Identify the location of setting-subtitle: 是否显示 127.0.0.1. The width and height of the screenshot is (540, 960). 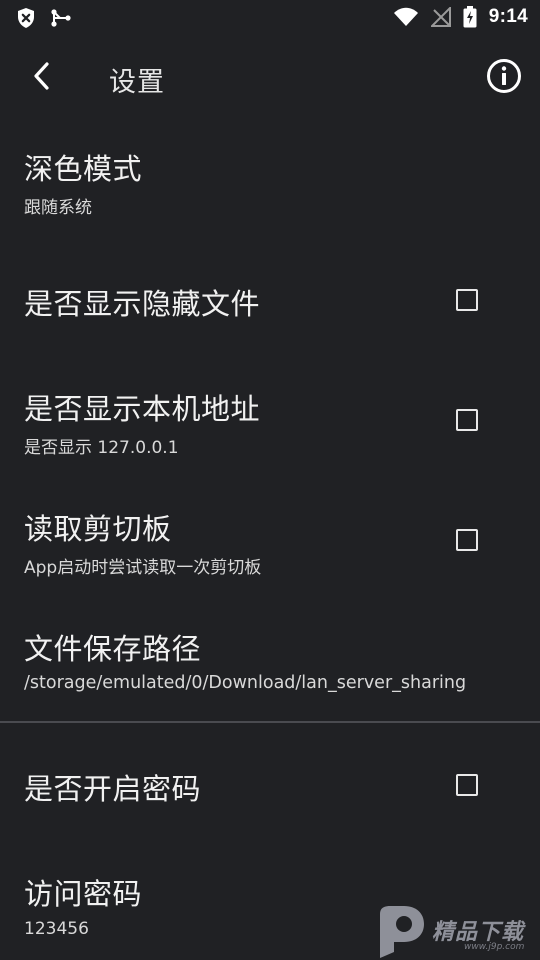
(101, 448).